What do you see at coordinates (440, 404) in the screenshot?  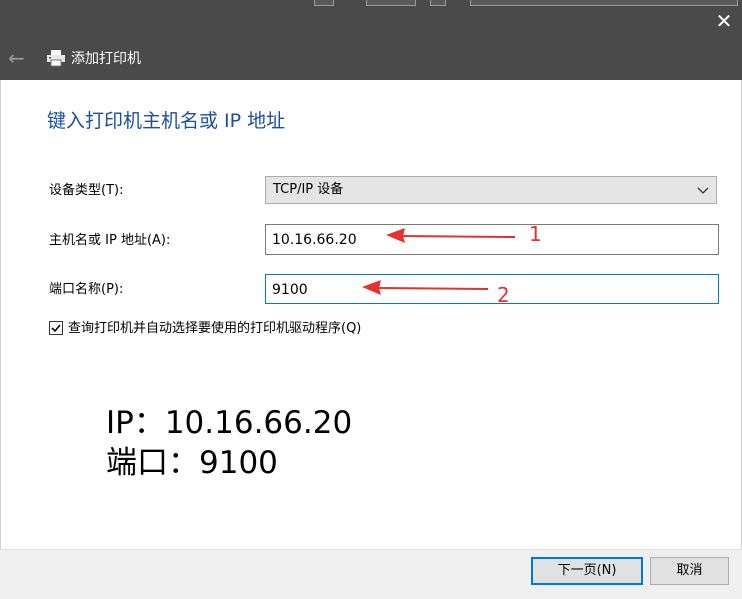 I see `annotation-arrows` at bounding box center [440, 404].